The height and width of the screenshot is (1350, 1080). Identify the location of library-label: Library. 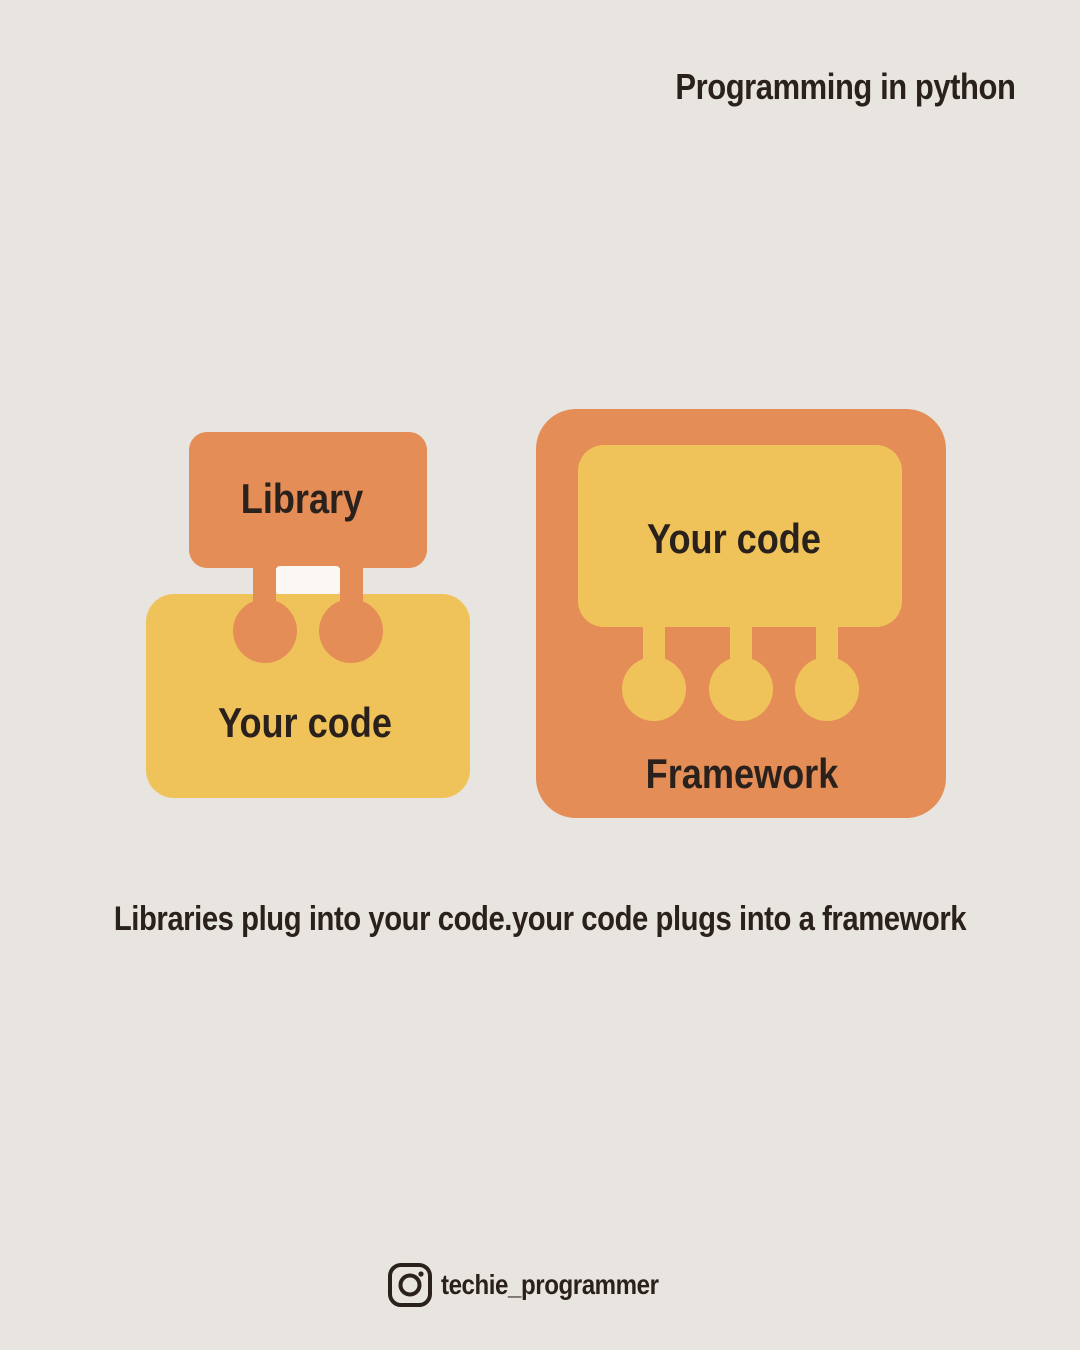
(302, 500).